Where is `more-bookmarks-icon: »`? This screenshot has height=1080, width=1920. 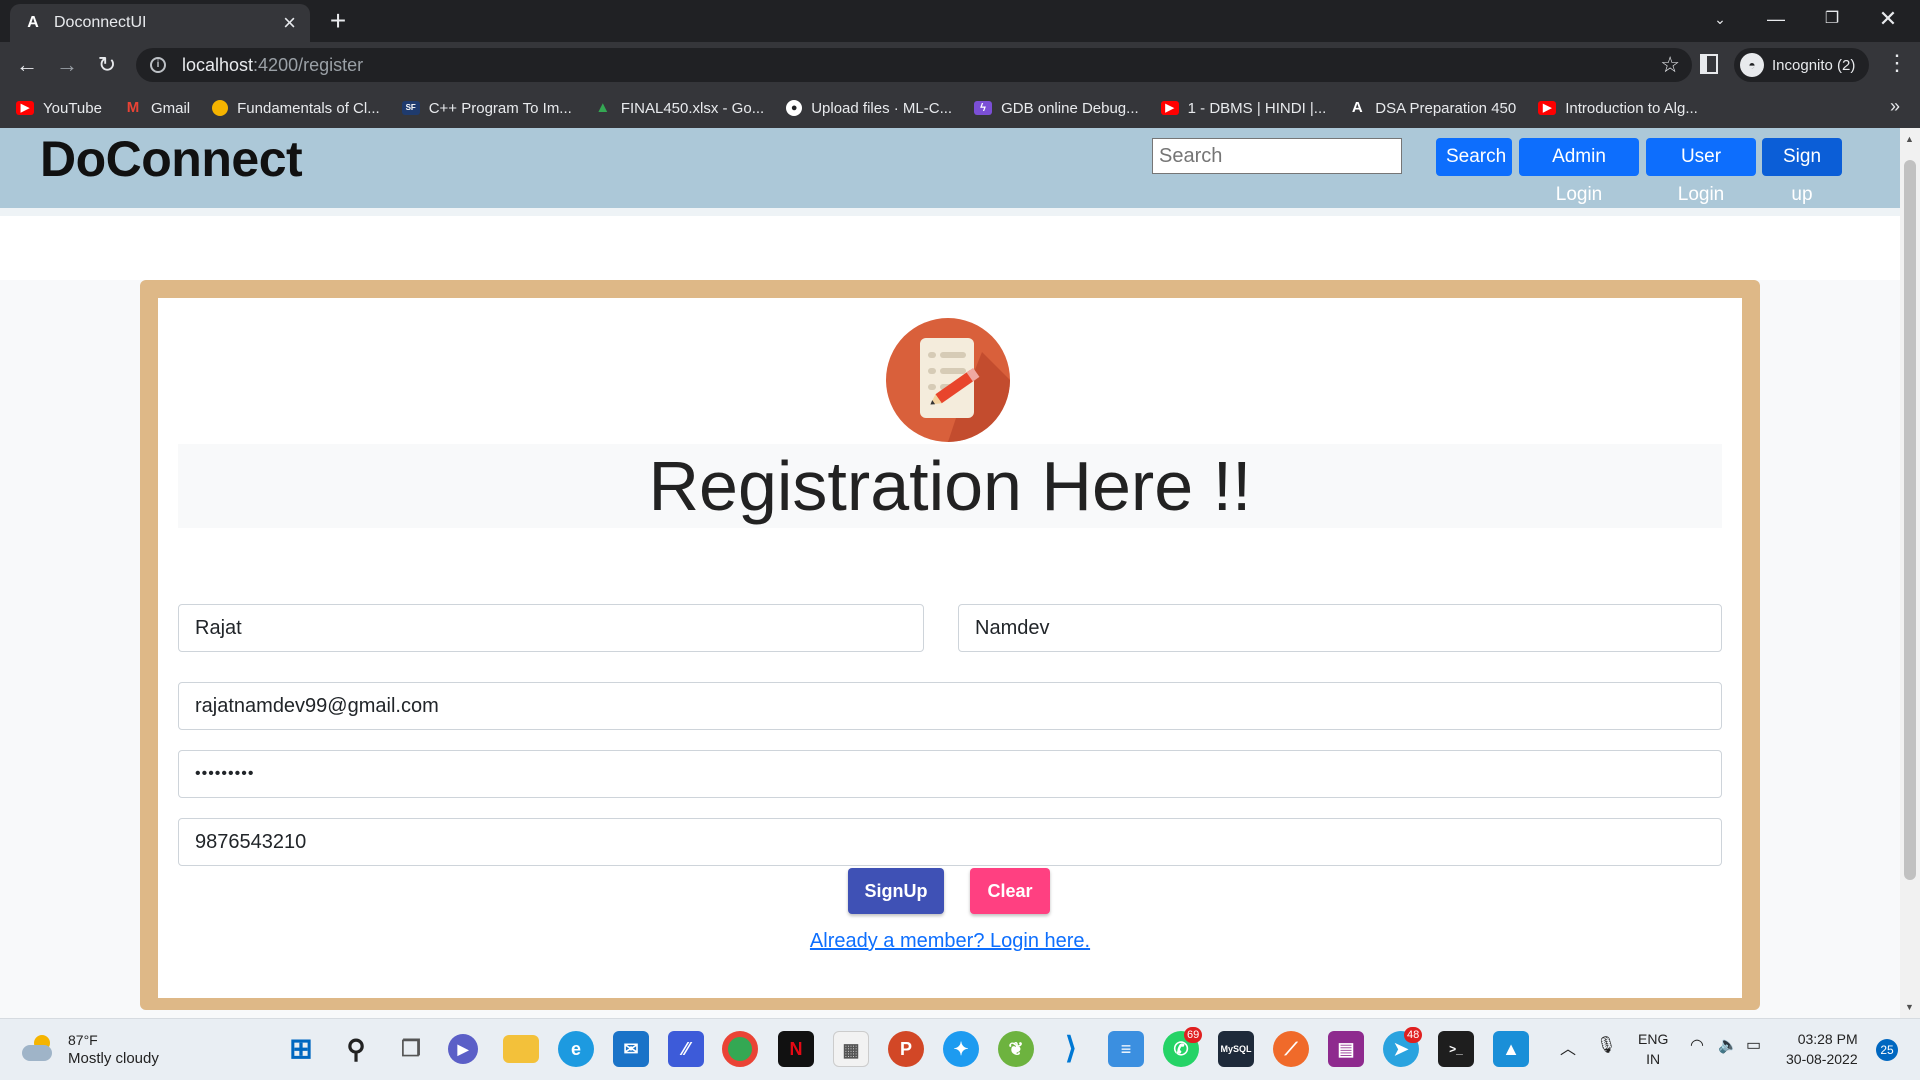
more-bookmarks-icon: » is located at coordinates (1895, 106).